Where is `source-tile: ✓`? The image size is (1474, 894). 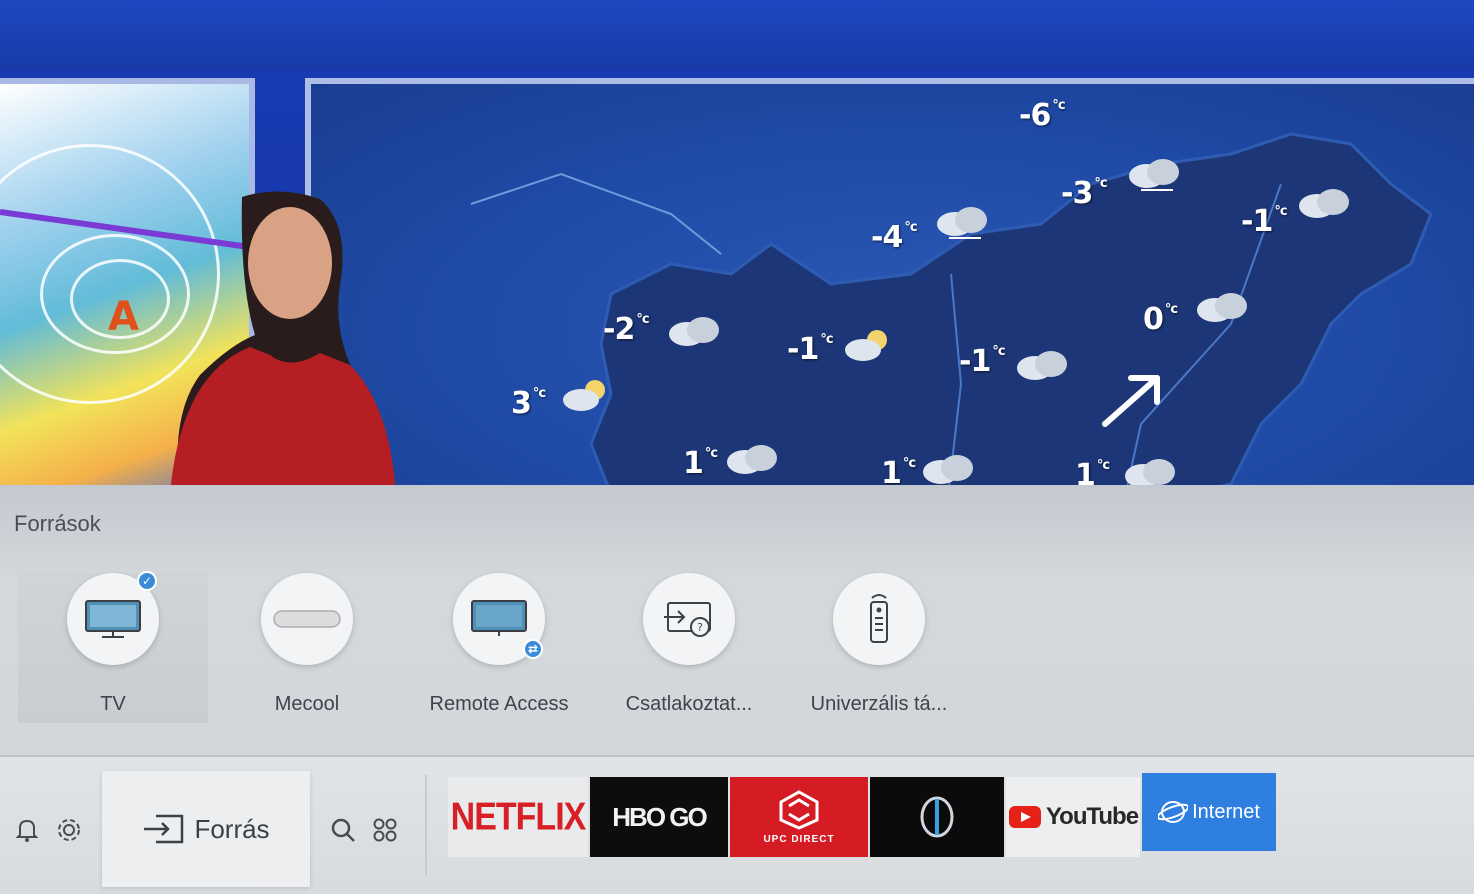 source-tile: ✓ is located at coordinates (113, 618).